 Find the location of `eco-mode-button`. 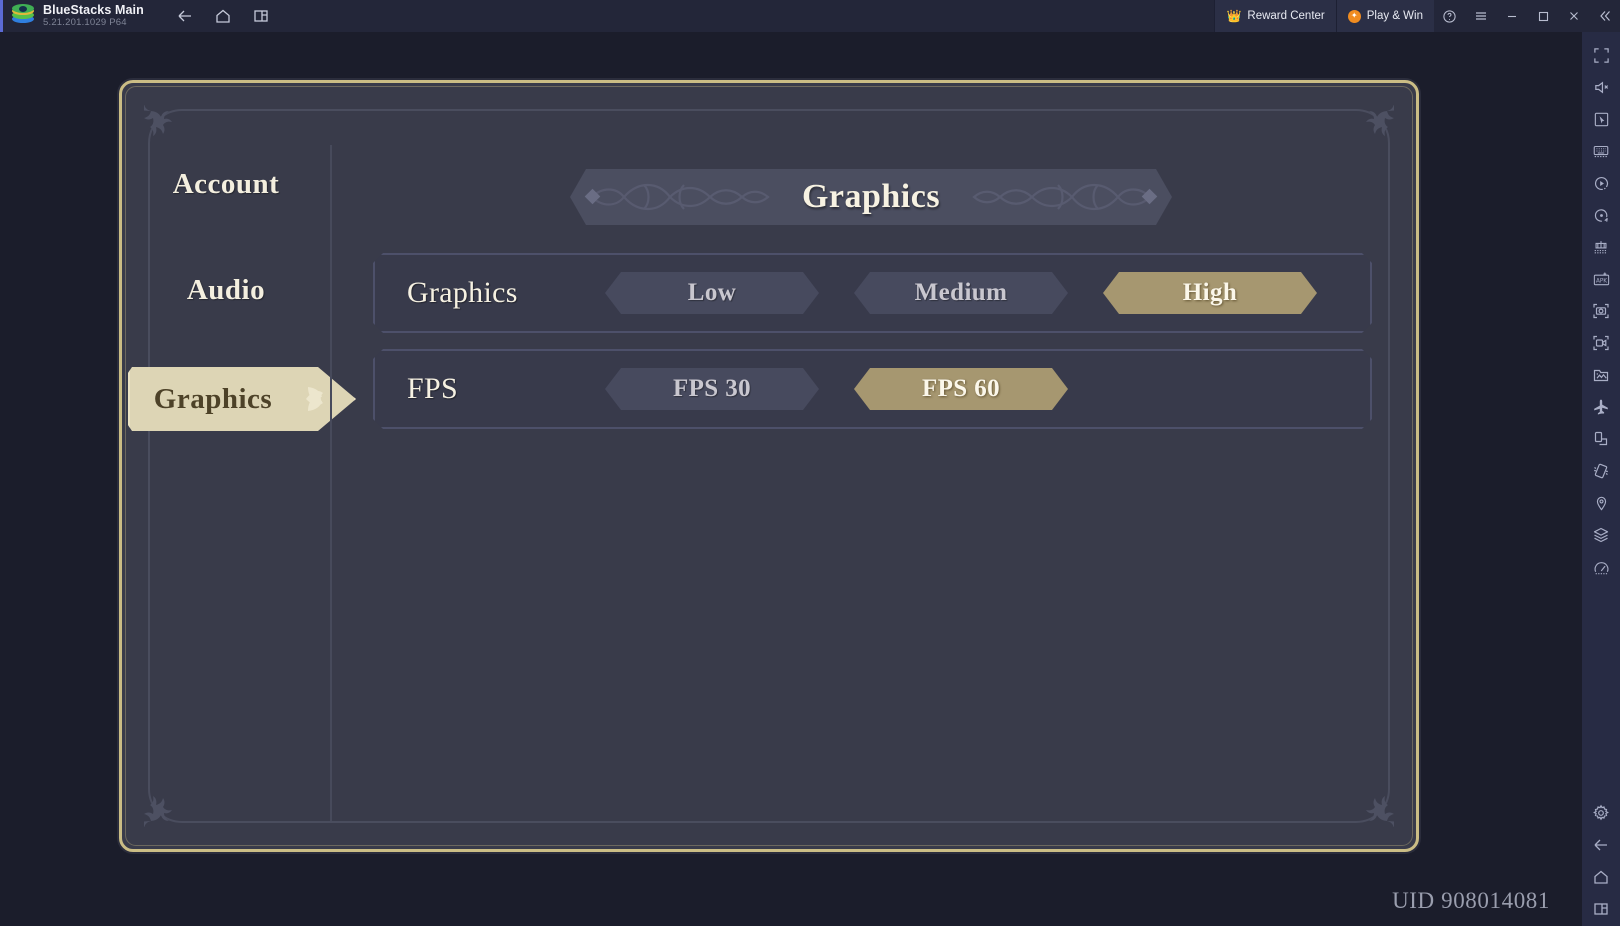

eco-mode-button is located at coordinates (1601, 407).